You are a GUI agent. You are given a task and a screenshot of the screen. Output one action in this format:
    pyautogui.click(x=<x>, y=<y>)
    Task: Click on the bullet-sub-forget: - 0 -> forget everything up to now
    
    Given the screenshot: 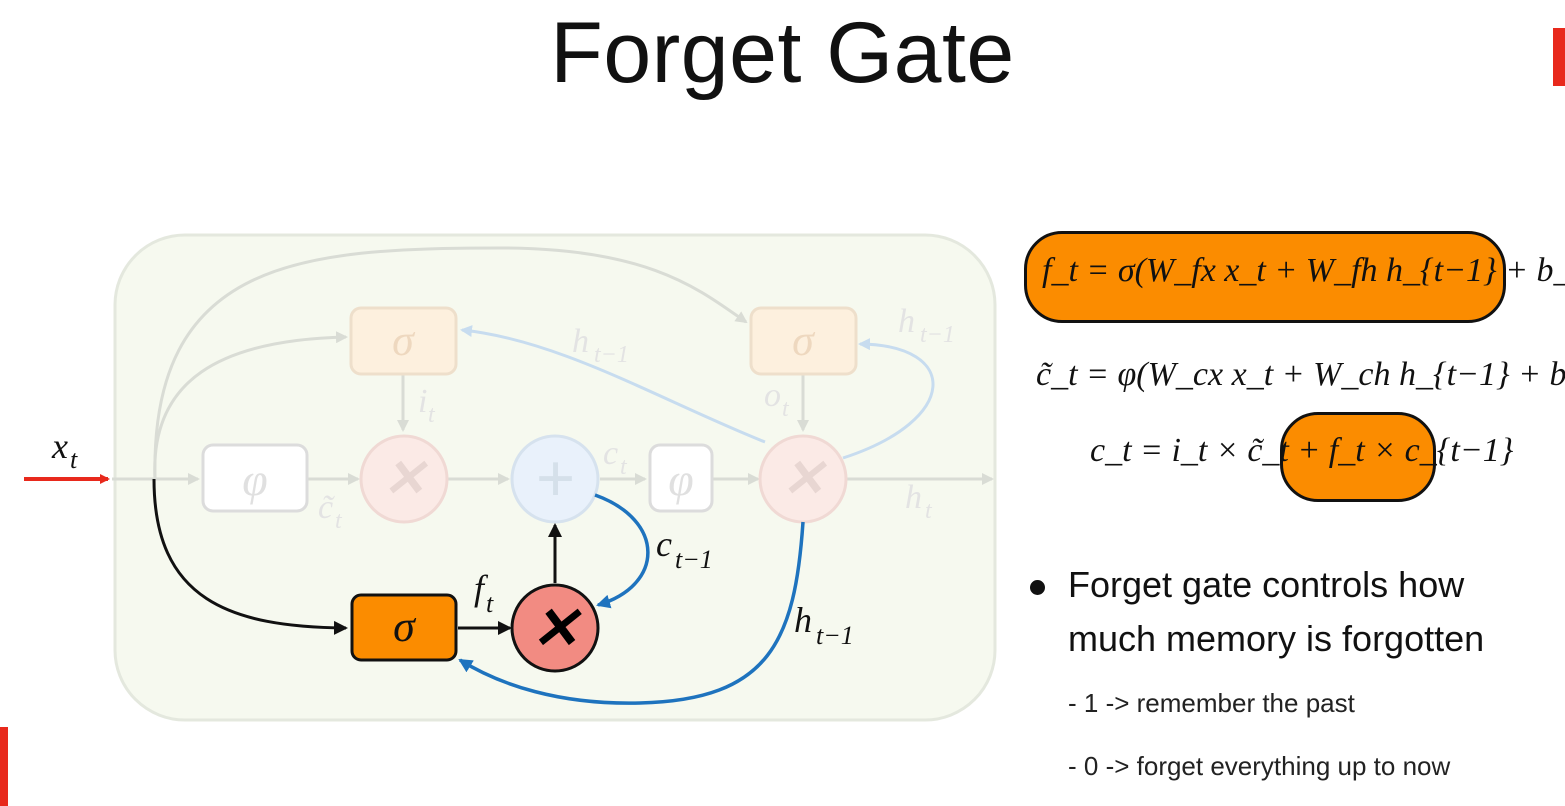 What is the action you would take?
    pyautogui.click(x=1259, y=766)
    